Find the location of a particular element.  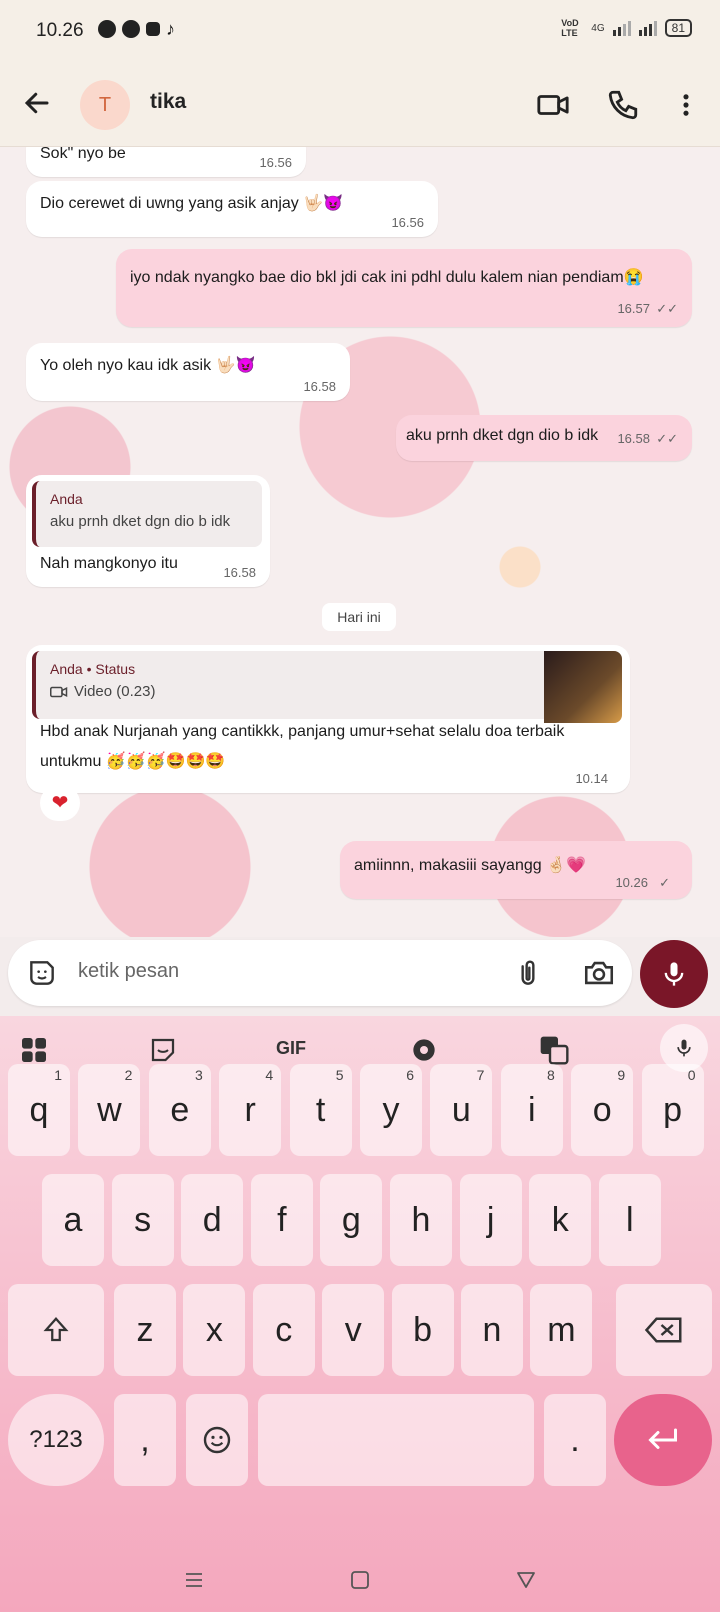

key-j: j is located at coordinates (490, 1220).